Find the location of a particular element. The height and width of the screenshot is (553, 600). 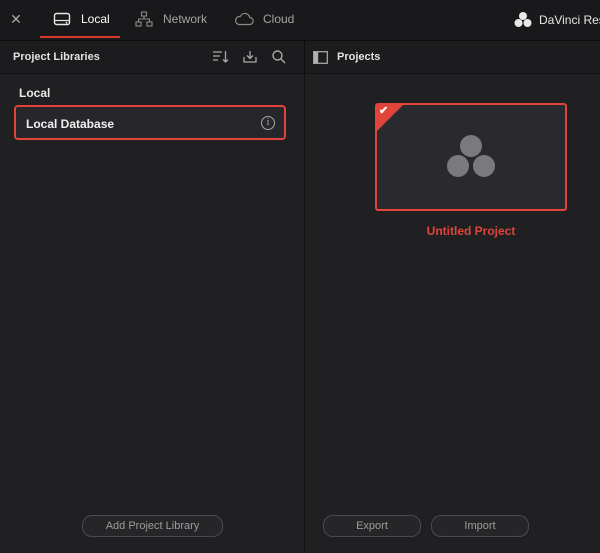

project-thumbnail: ✔ is located at coordinates (471, 157).